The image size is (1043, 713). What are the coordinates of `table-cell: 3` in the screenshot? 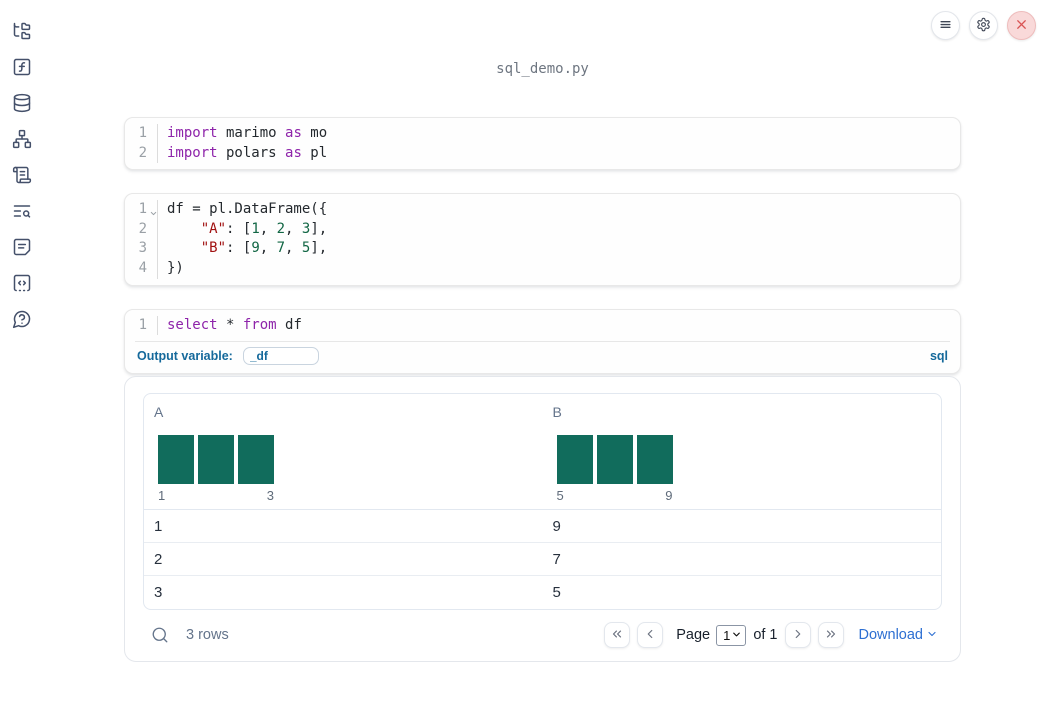 It's located at (158, 593).